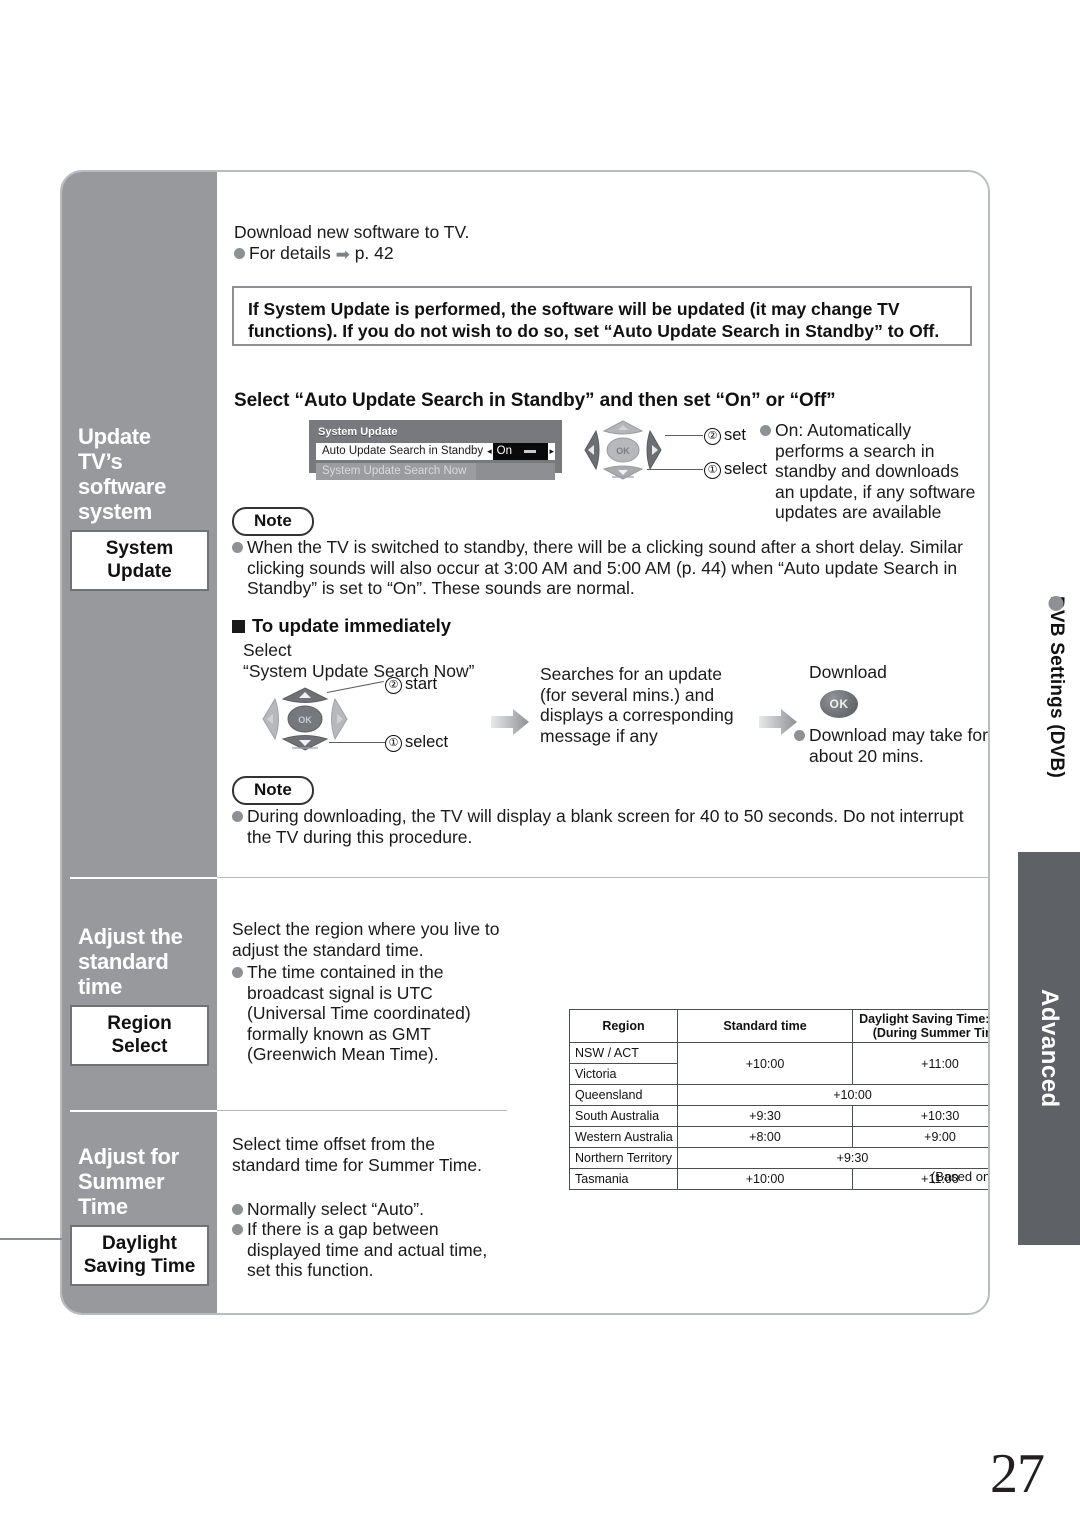 The image size is (1080, 1528). I want to click on subheading-label: To update immediately, so click(352, 625).